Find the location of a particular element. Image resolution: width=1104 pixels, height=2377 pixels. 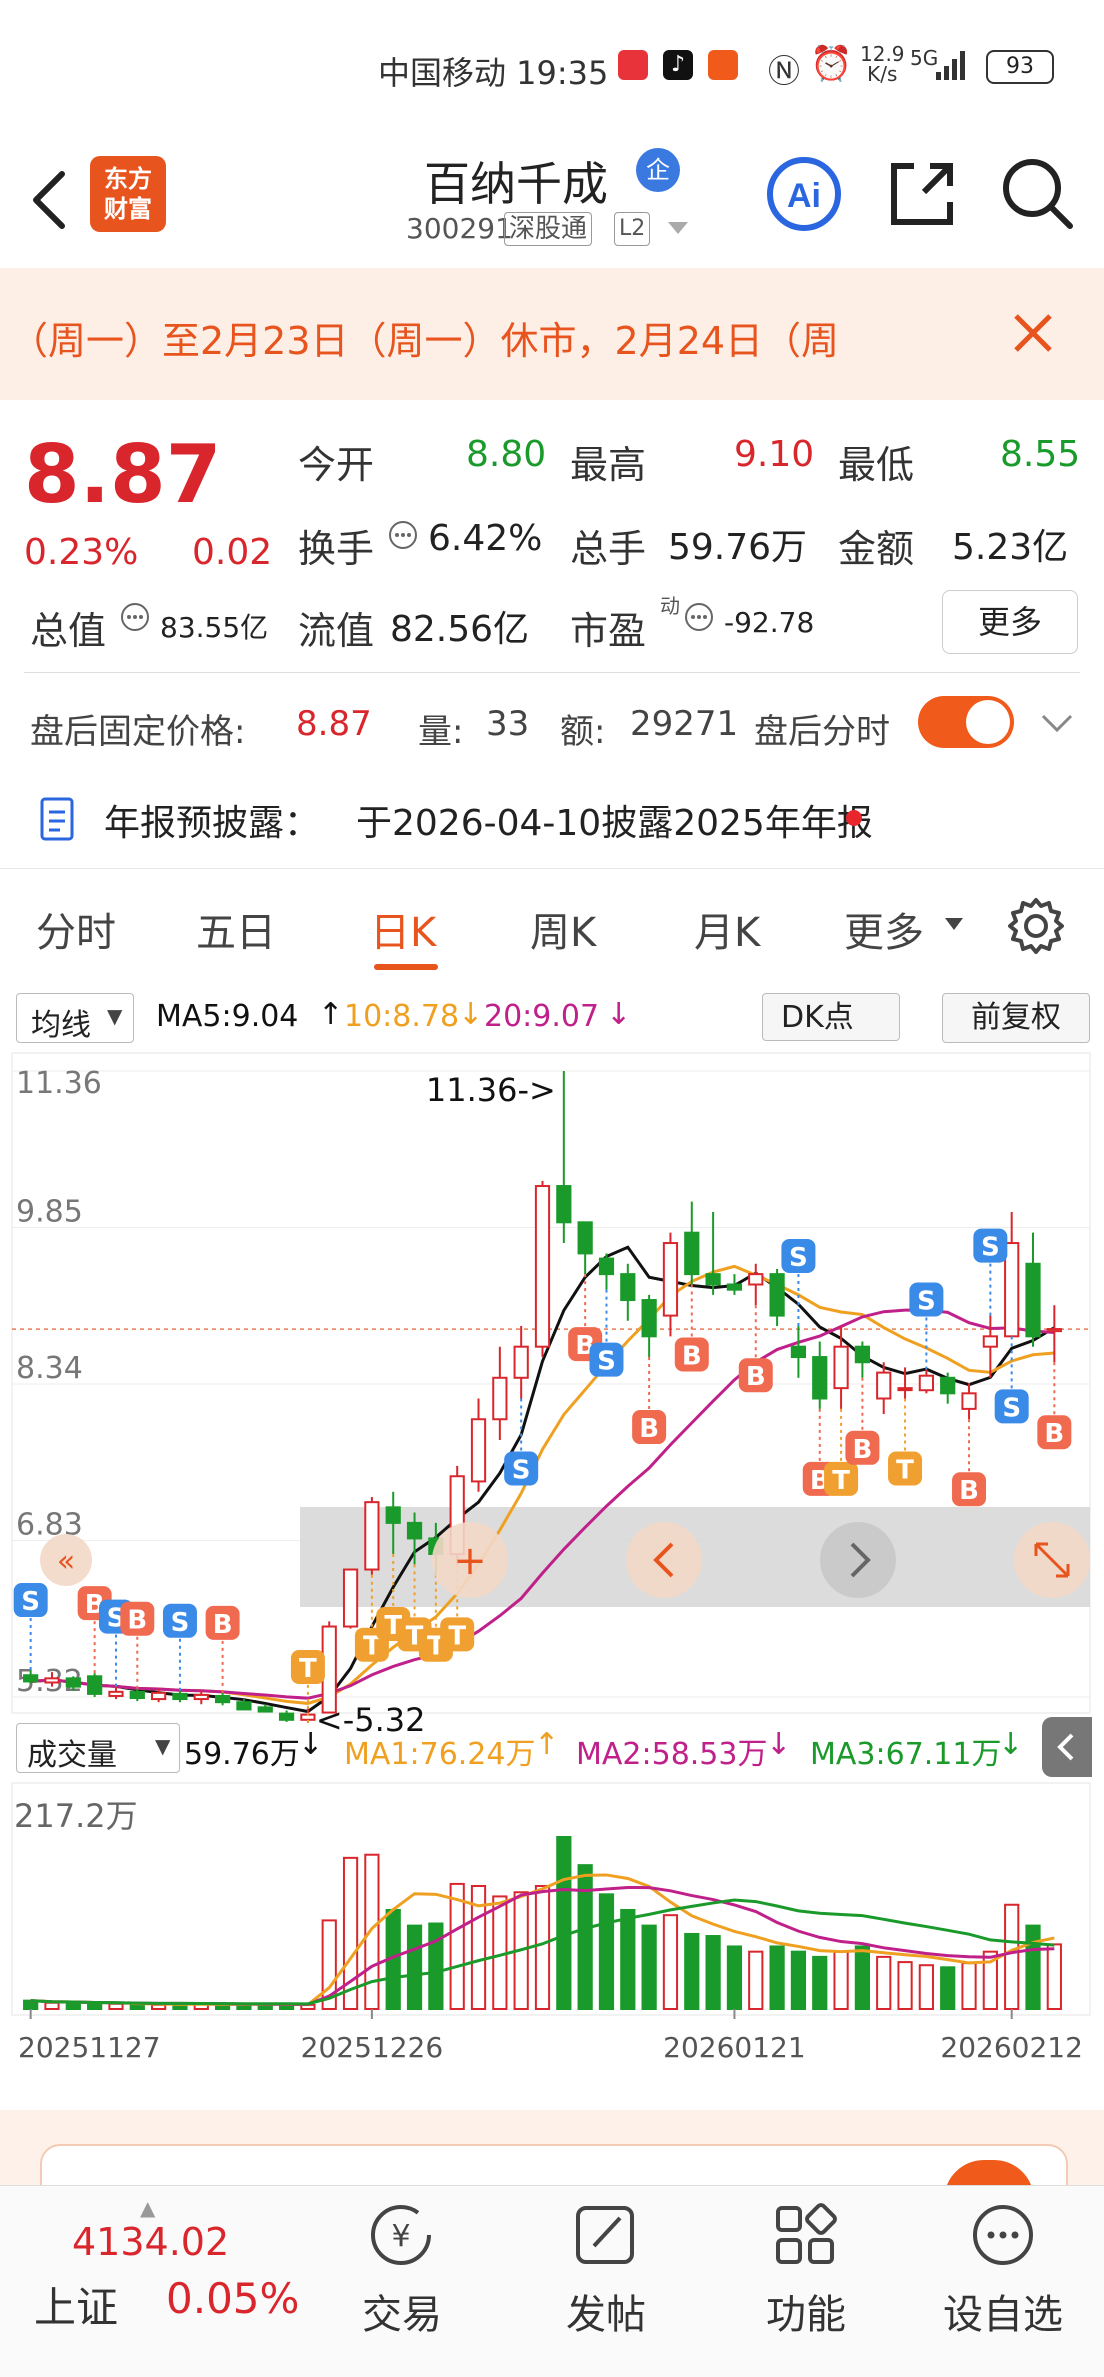

gear-icon is located at coordinates (1036, 926).